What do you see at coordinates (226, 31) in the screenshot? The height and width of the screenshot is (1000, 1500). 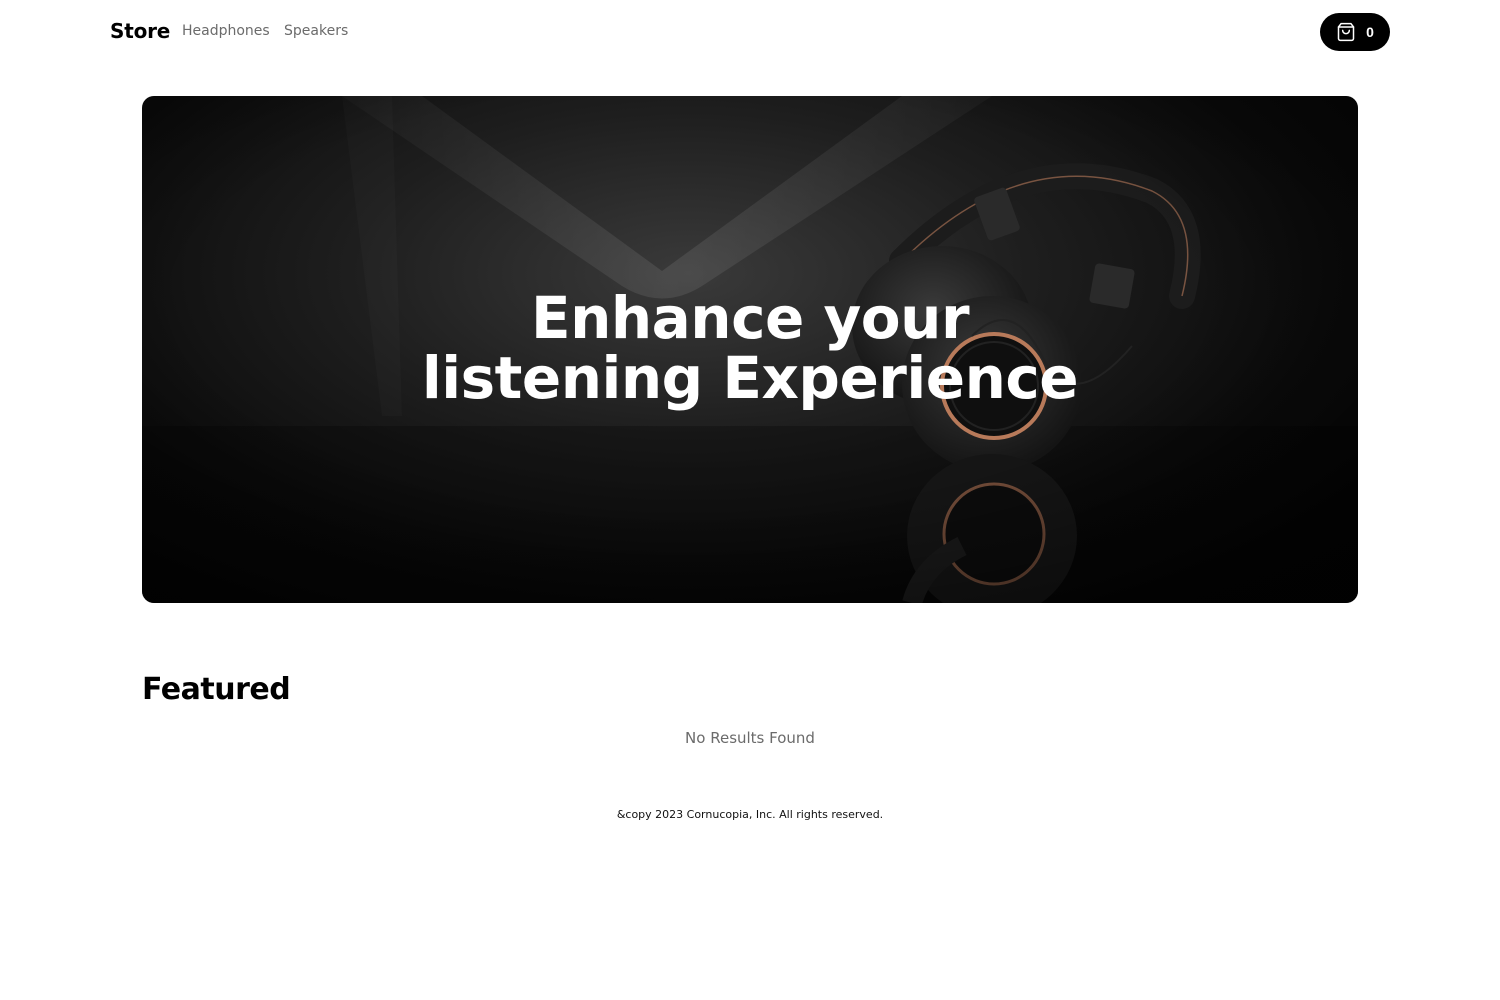 I see `nav-link-headphones: Headphones` at bounding box center [226, 31].